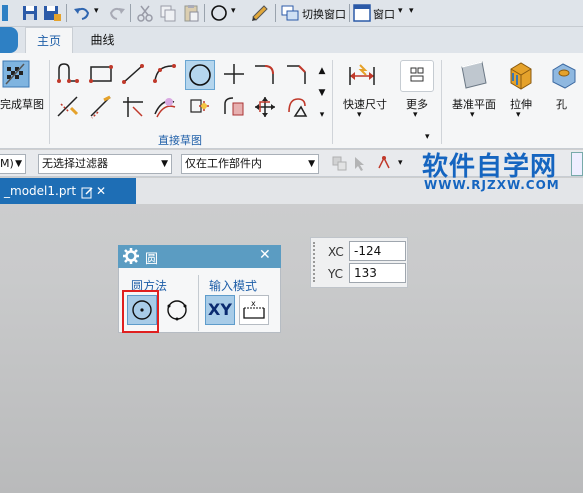  I want to click on three-point-circle-button, so click(177, 310).